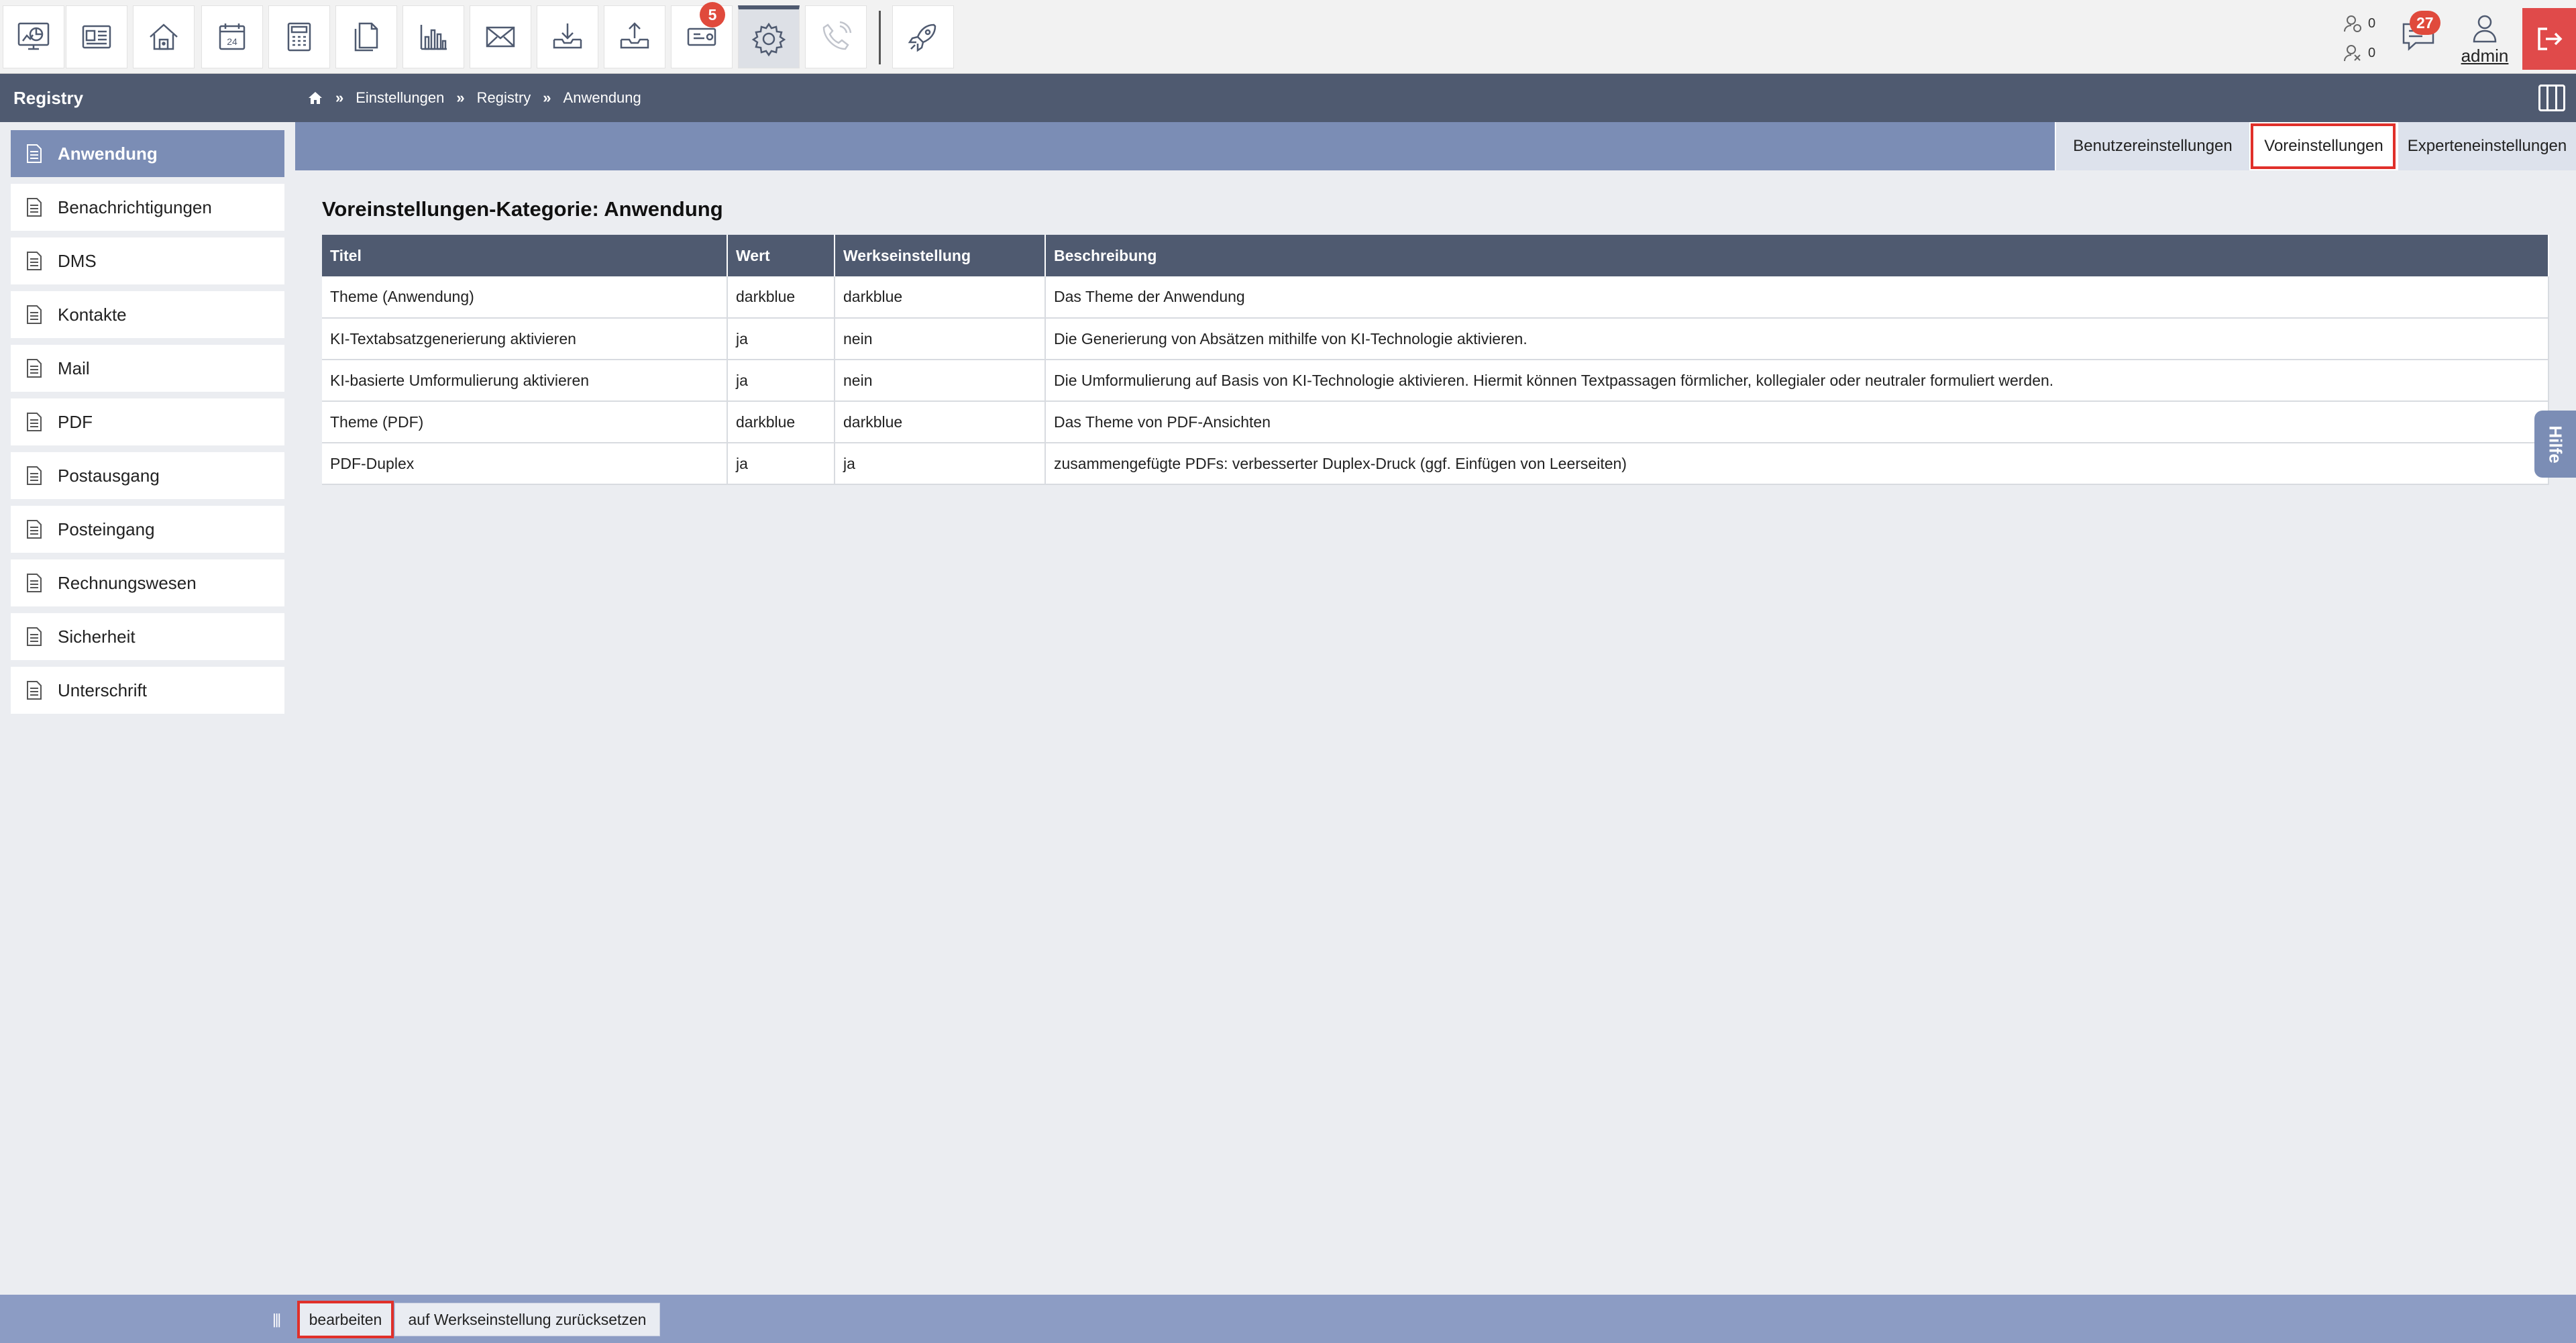 The height and width of the screenshot is (1343, 2576). I want to click on sidebar-item-anwendung: Anwendung, so click(147, 153).